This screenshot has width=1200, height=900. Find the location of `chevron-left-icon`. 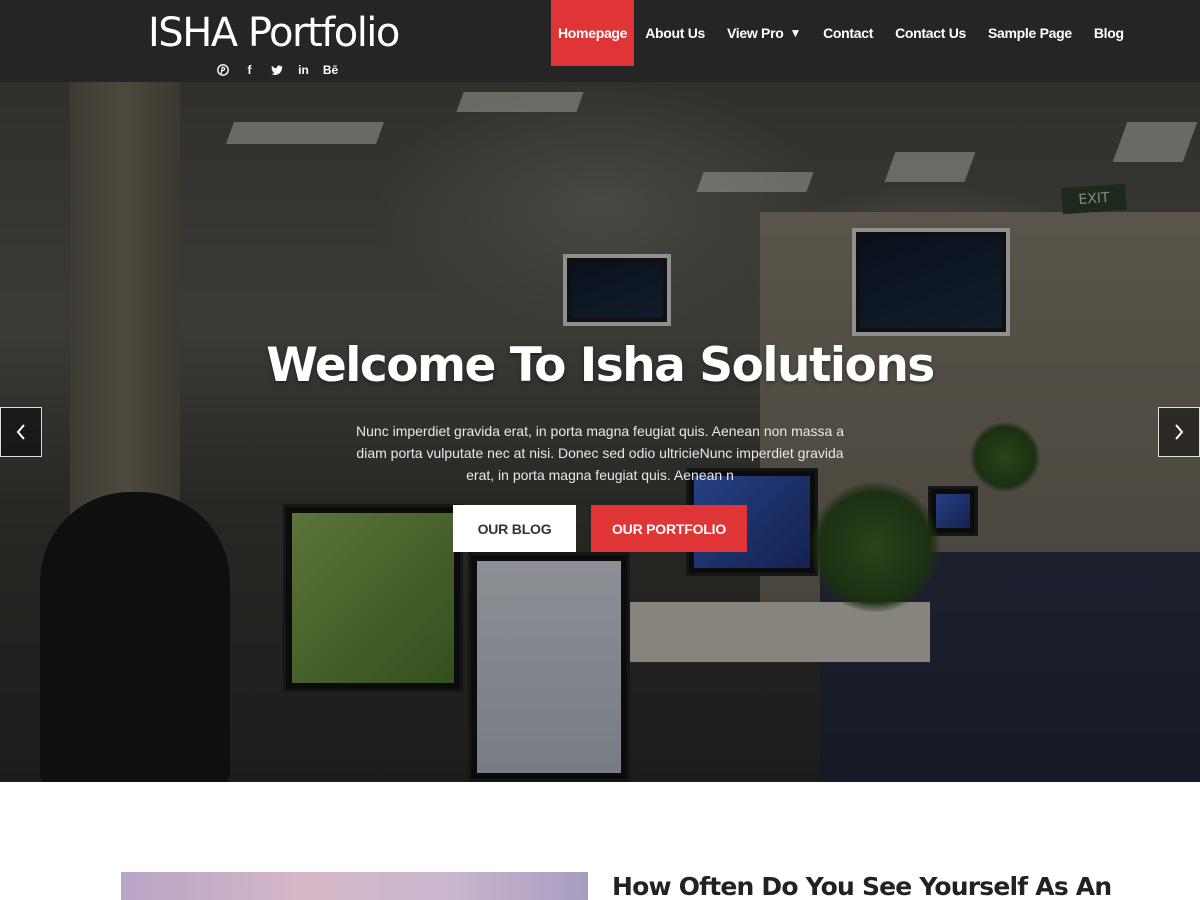

chevron-left-icon is located at coordinates (20, 432).